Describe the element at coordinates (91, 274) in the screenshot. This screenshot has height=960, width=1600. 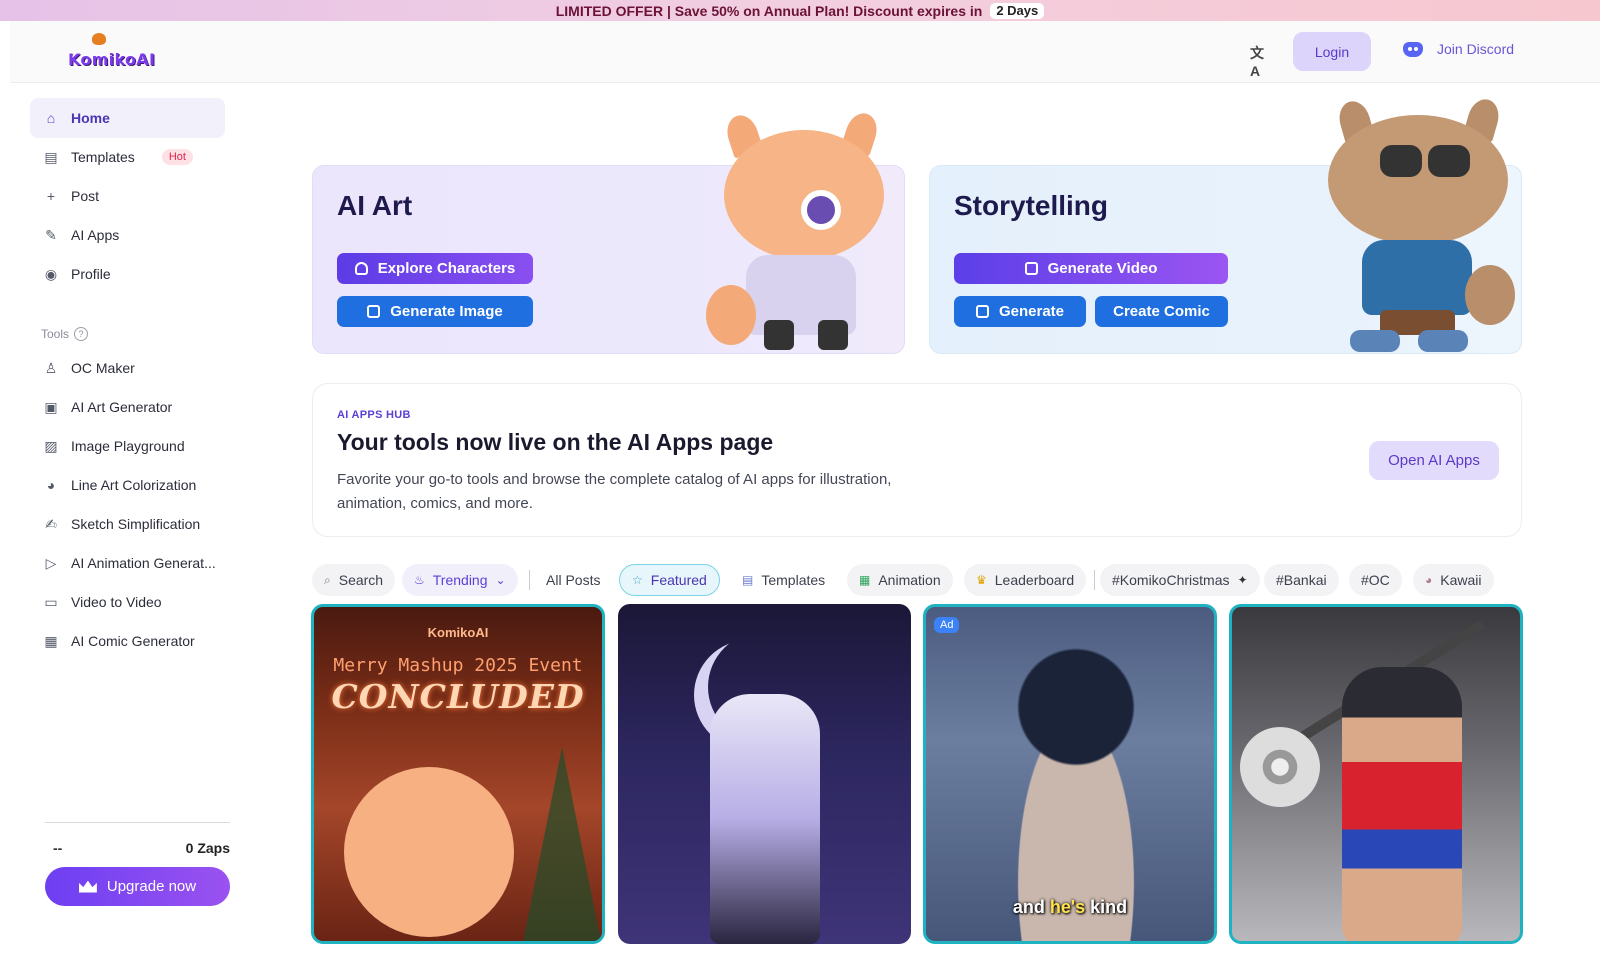
I see `sidebar-item-label: Profile` at that location.